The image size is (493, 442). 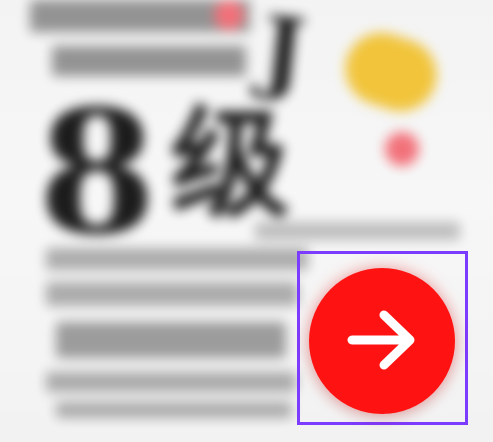 What do you see at coordinates (391, 72) in the screenshot?
I see `poster-yellow-shape` at bounding box center [391, 72].